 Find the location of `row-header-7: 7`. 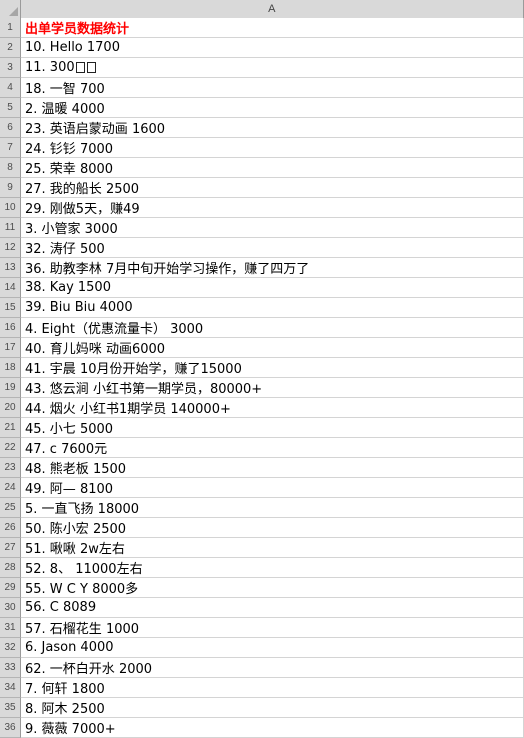

row-header-7: 7 is located at coordinates (10, 148).